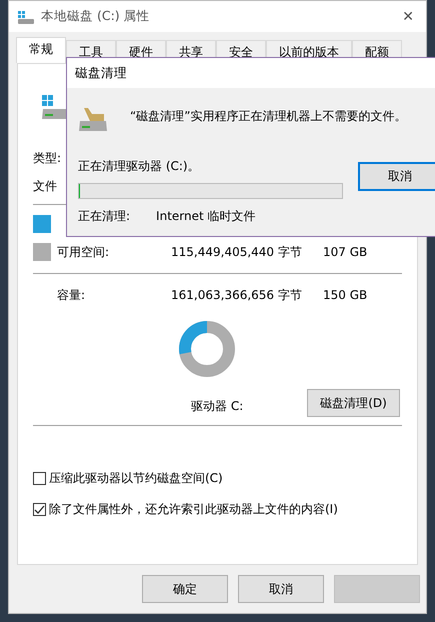 This screenshot has width=435, height=622. Describe the element at coordinates (136, 478) in the screenshot. I see `checkbox-label: 压缩此驱动器以节约磁盘空间(C)` at that location.